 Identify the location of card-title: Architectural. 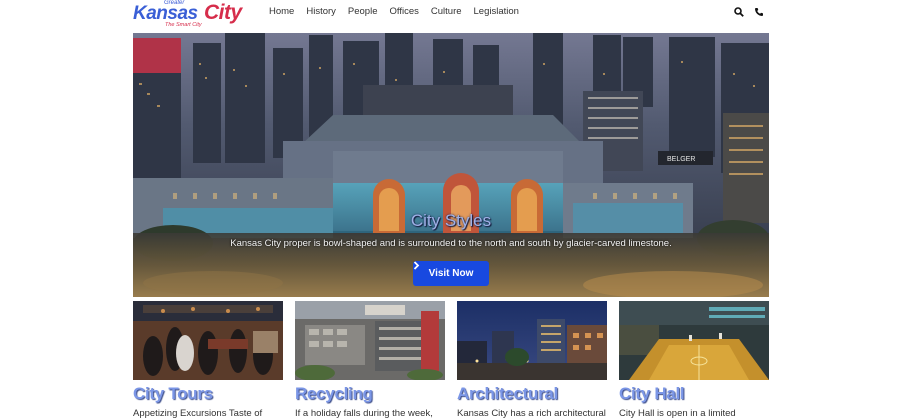
(507, 394).